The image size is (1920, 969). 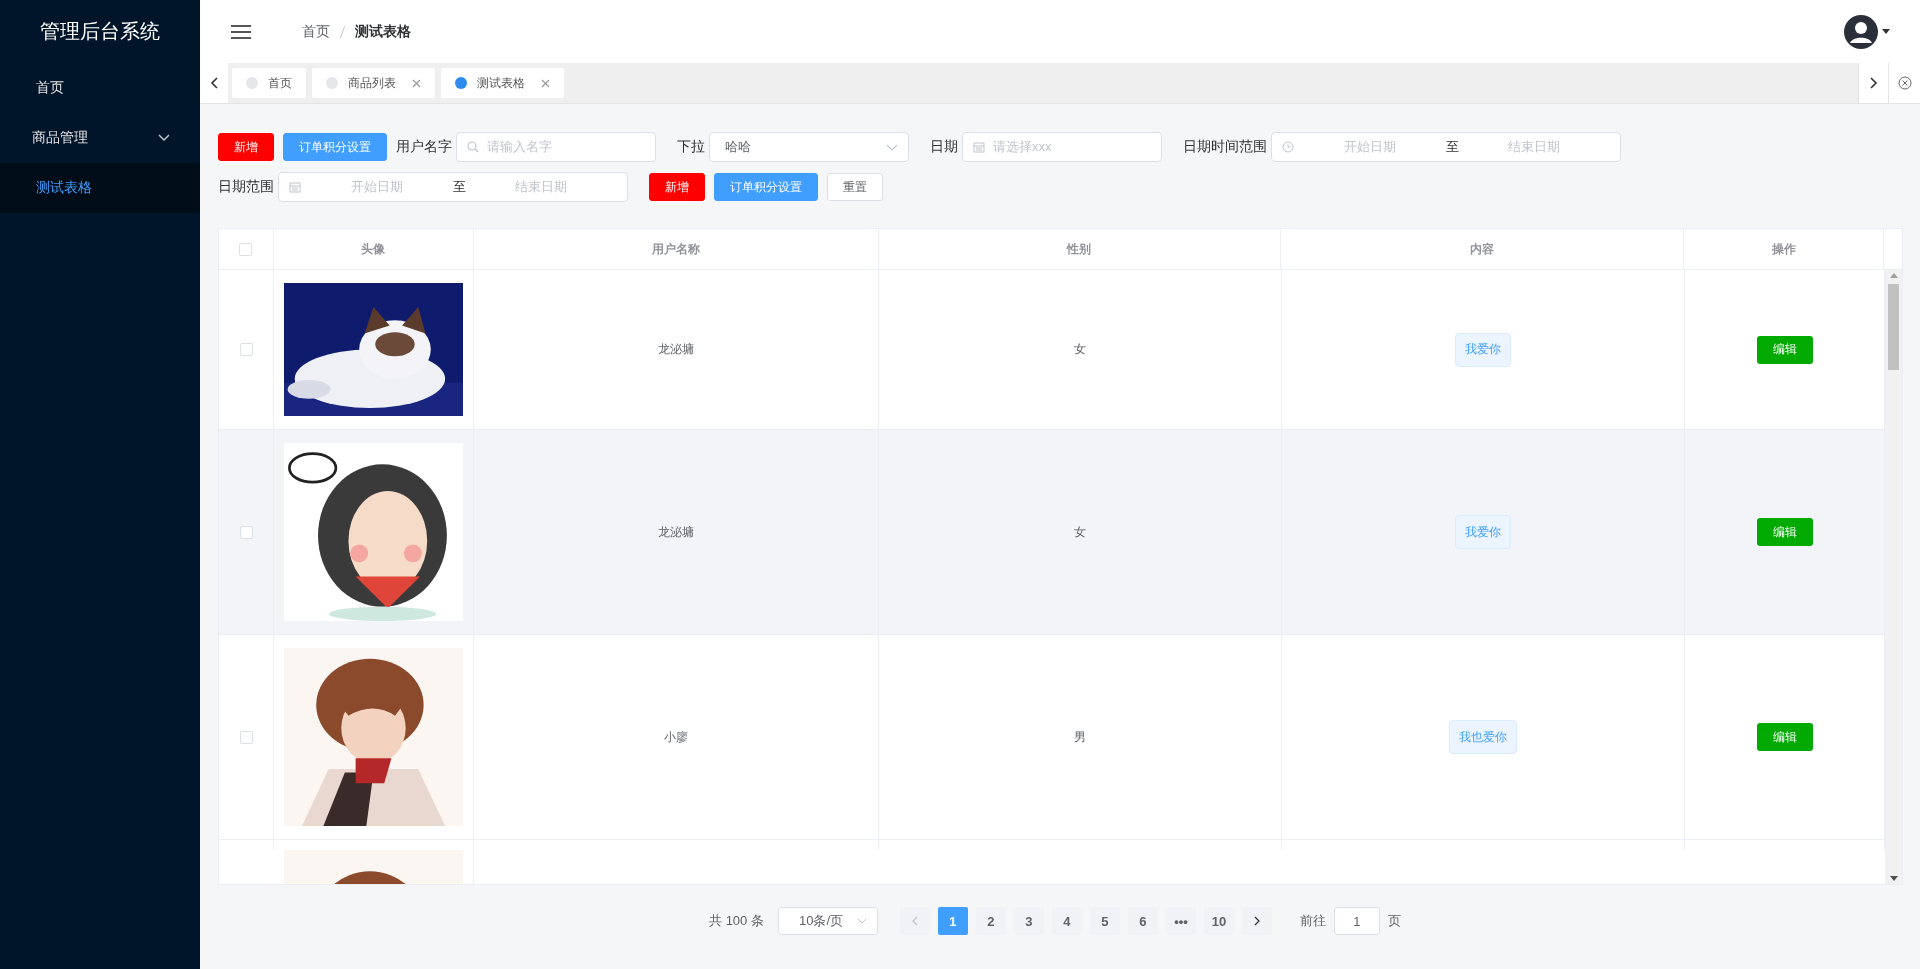 What do you see at coordinates (1142, 921) in the screenshot?
I see `page-button: 6` at bounding box center [1142, 921].